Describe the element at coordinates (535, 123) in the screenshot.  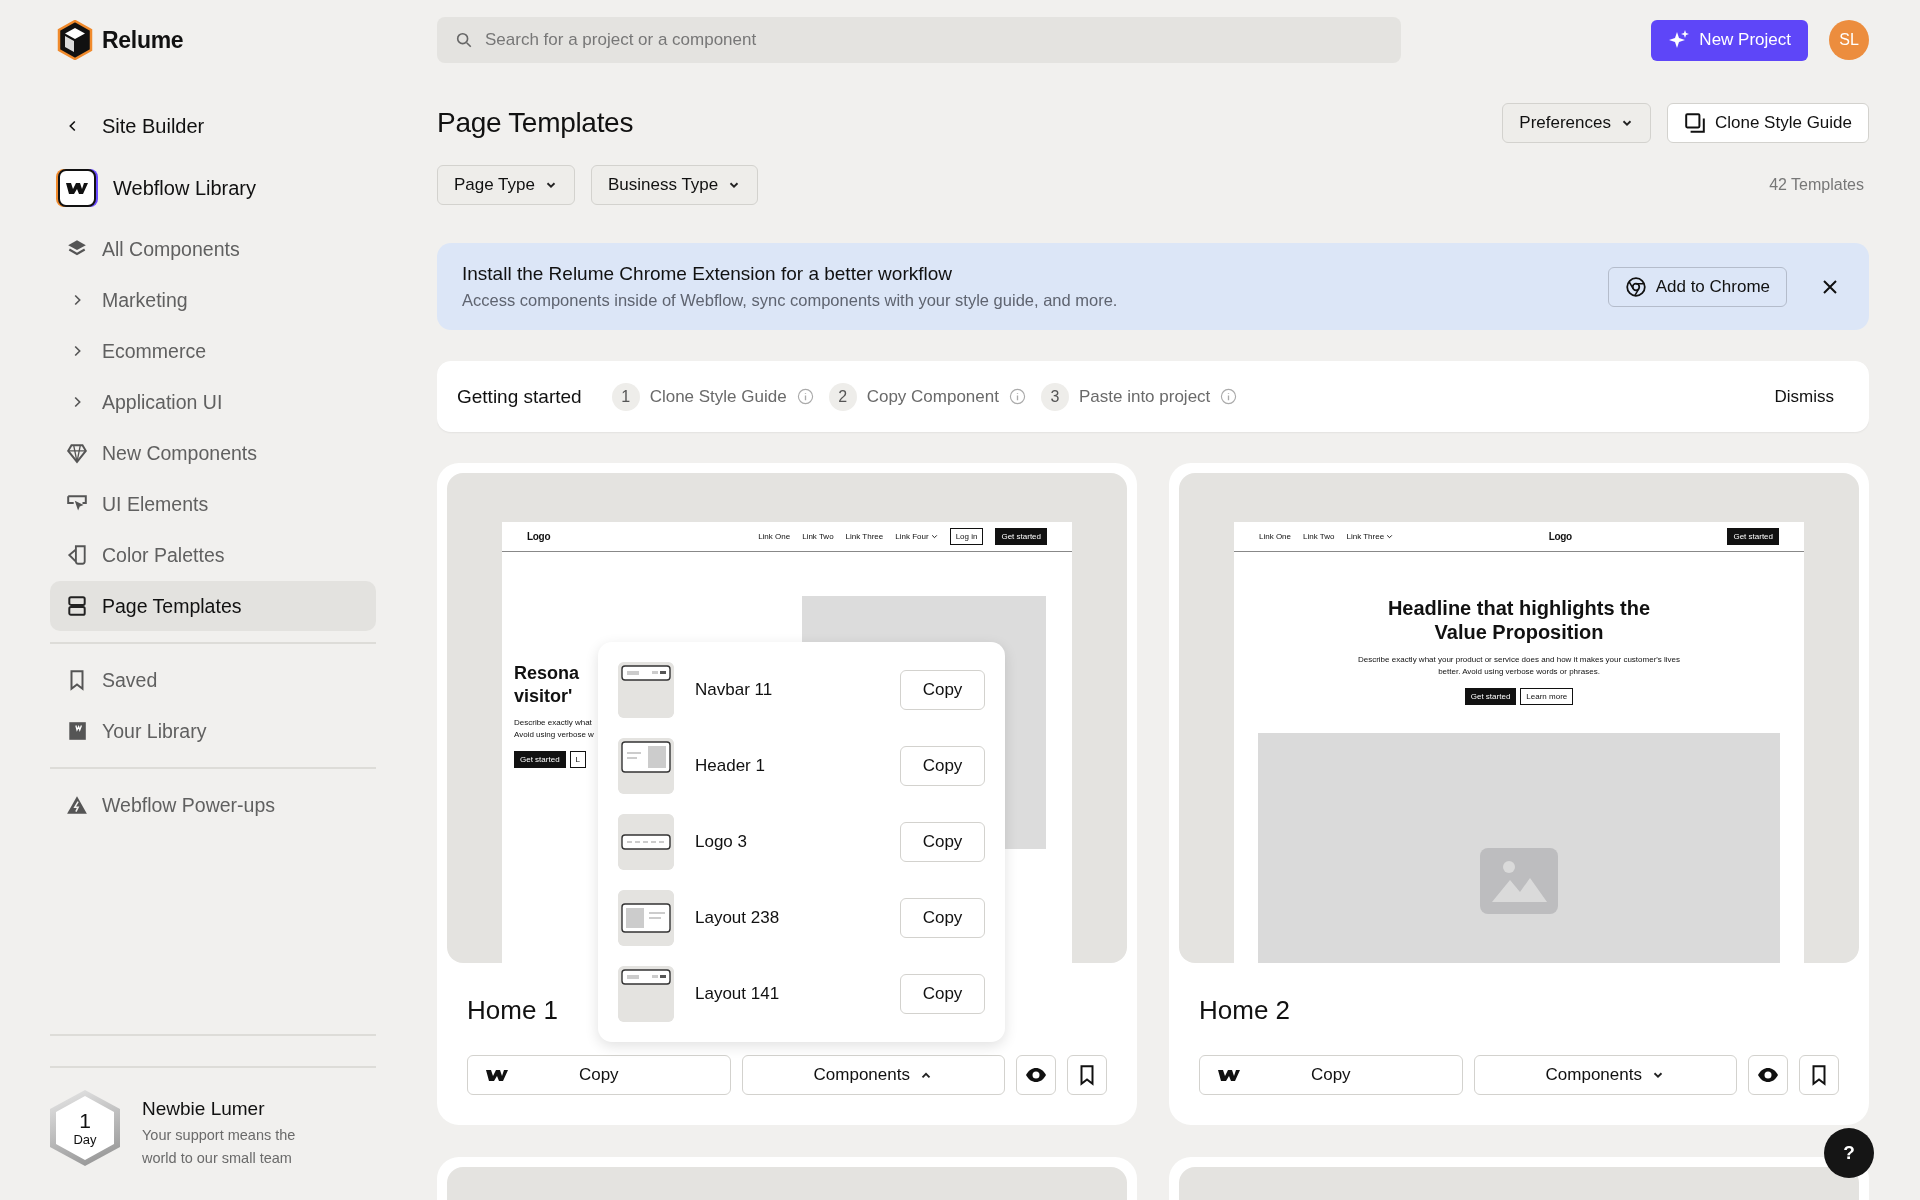
I see `page-title: Page Templates` at that location.